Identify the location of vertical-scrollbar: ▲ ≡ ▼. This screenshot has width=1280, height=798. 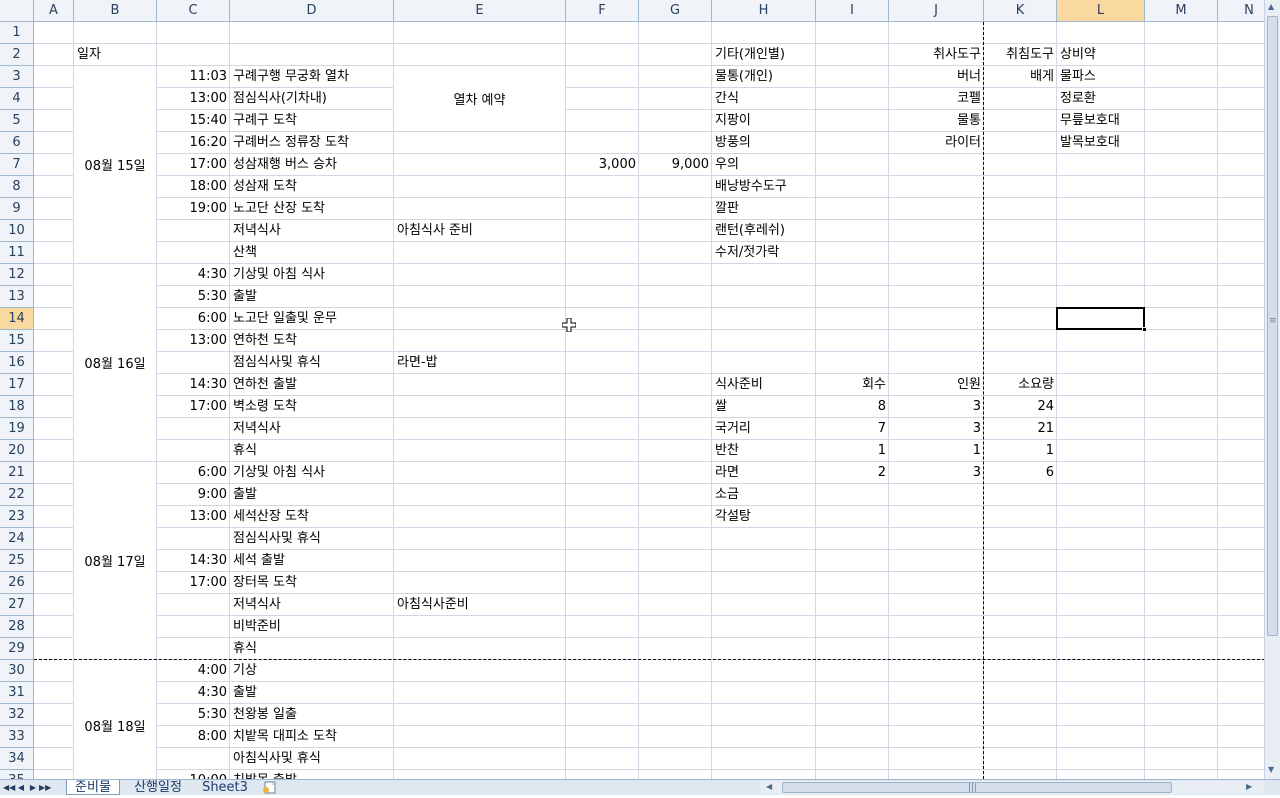
(1272, 389).